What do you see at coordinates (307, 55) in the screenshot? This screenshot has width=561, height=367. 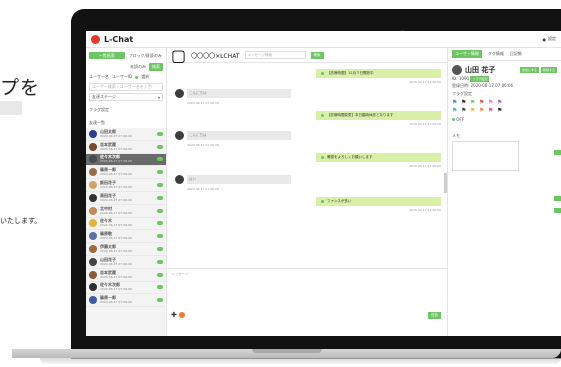 I see `chat-header: ▢ 〇〇〇〇×LCHAT メッセージ検索 検索` at bounding box center [307, 55].